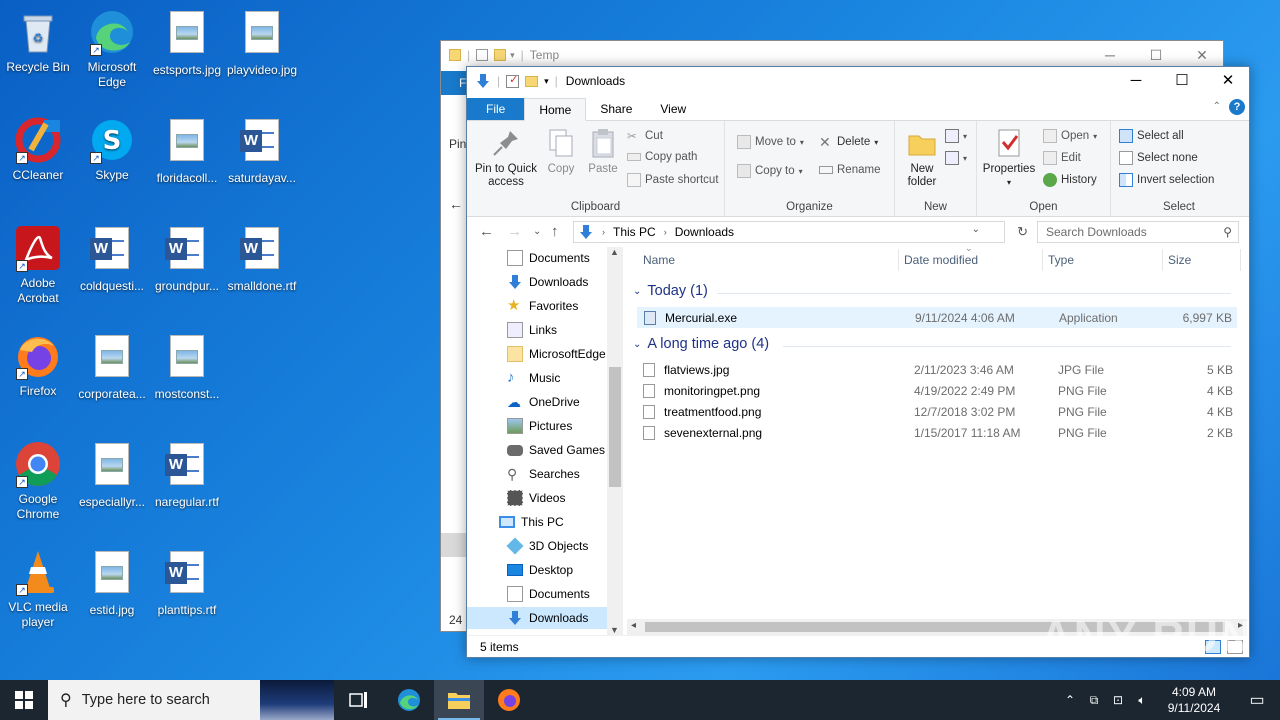 Image resolution: width=1280 pixels, height=720 pixels. Describe the element at coordinates (673, 109) in the screenshot. I see `tab-view: View` at that location.